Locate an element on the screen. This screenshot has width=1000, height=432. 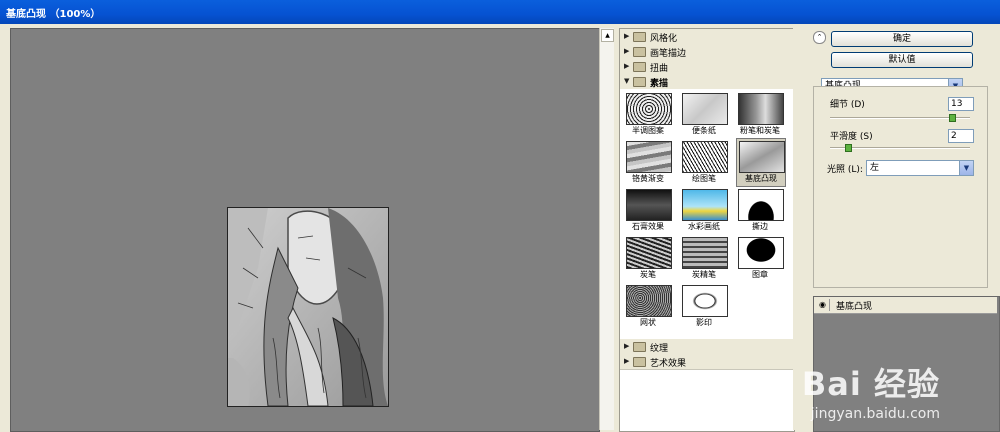
thumb-chalk-charcoal: 粉笔和炭笔 is located at coordinates (760, 114).